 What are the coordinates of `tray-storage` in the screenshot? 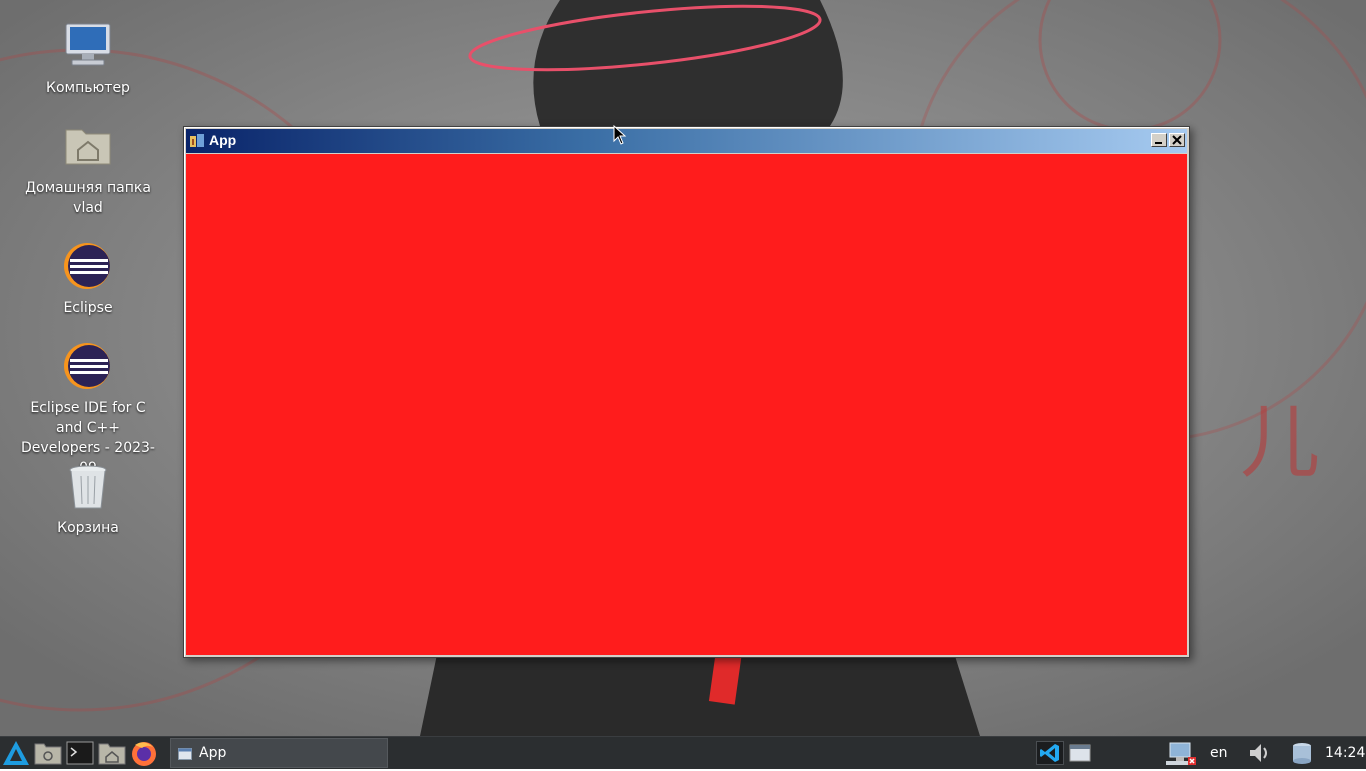 It's located at (1302, 753).